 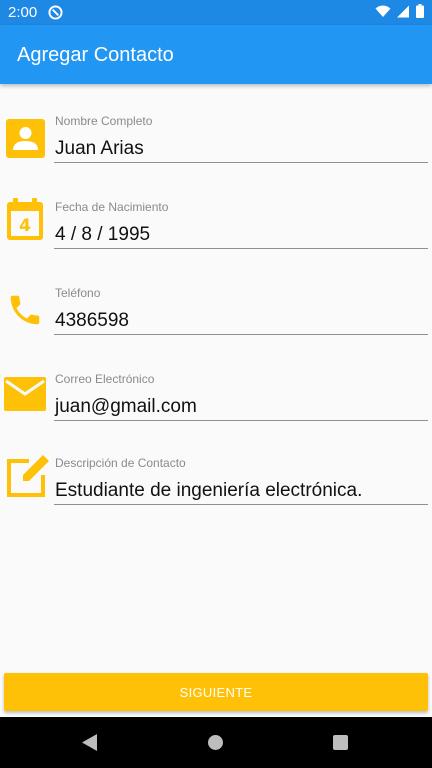 What do you see at coordinates (216, 140) in the screenshot?
I see `full-name-field: Nombre Completo Juan Arias` at bounding box center [216, 140].